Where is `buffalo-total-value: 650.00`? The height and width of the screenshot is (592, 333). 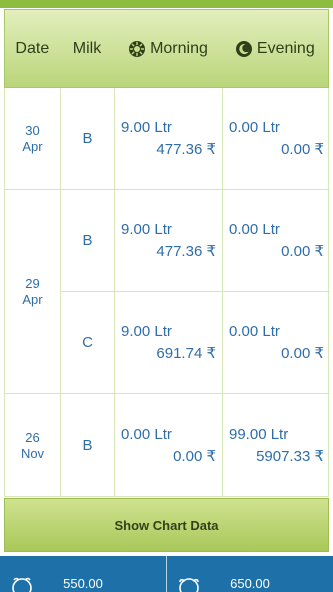
buffalo-total-value: 650.00 is located at coordinates (250, 583).